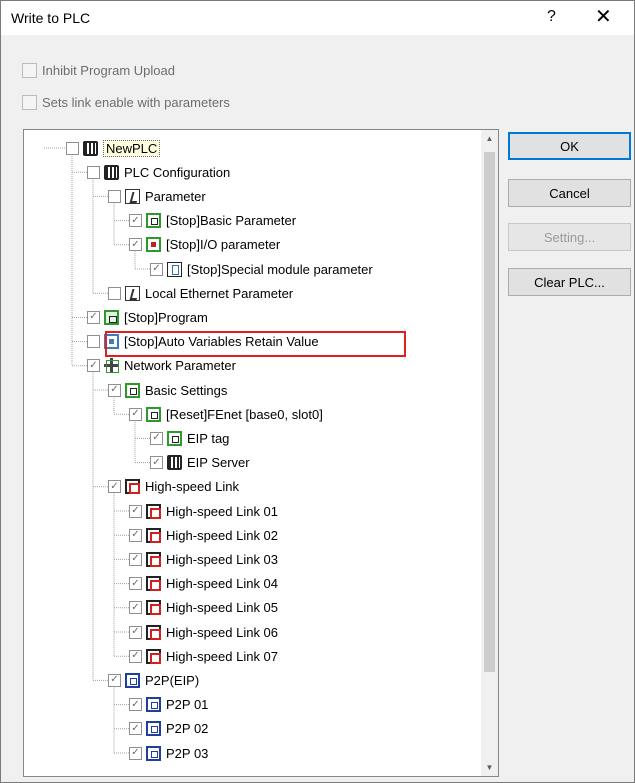 Image resolution: width=635 pixels, height=783 pixels. What do you see at coordinates (569, 146) in the screenshot?
I see `ok-button: OK` at bounding box center [569, 146].